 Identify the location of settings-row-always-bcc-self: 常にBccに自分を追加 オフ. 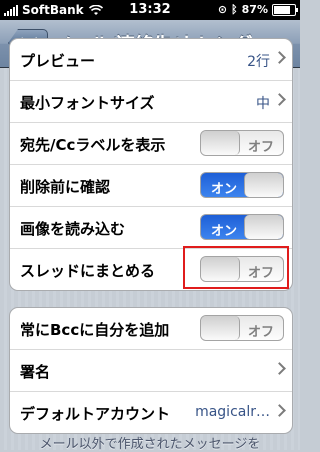
(151, 329).